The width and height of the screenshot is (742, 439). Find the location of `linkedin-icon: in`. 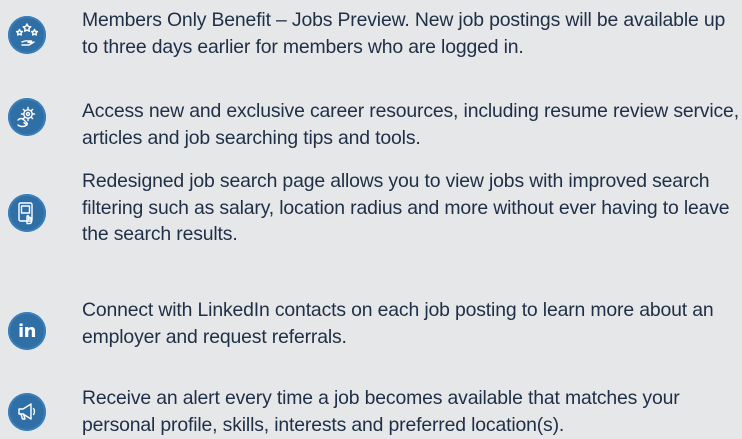

linkedin-icon: in is located at coordinates (27, 331).